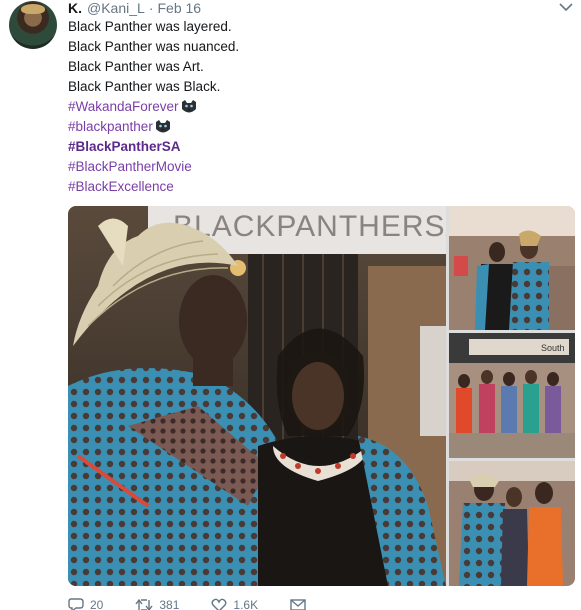 The image size is (581, 610). Describe the element at coordinates (157, 604) in the screenshot. I see `retweet-button: 381` at that location.